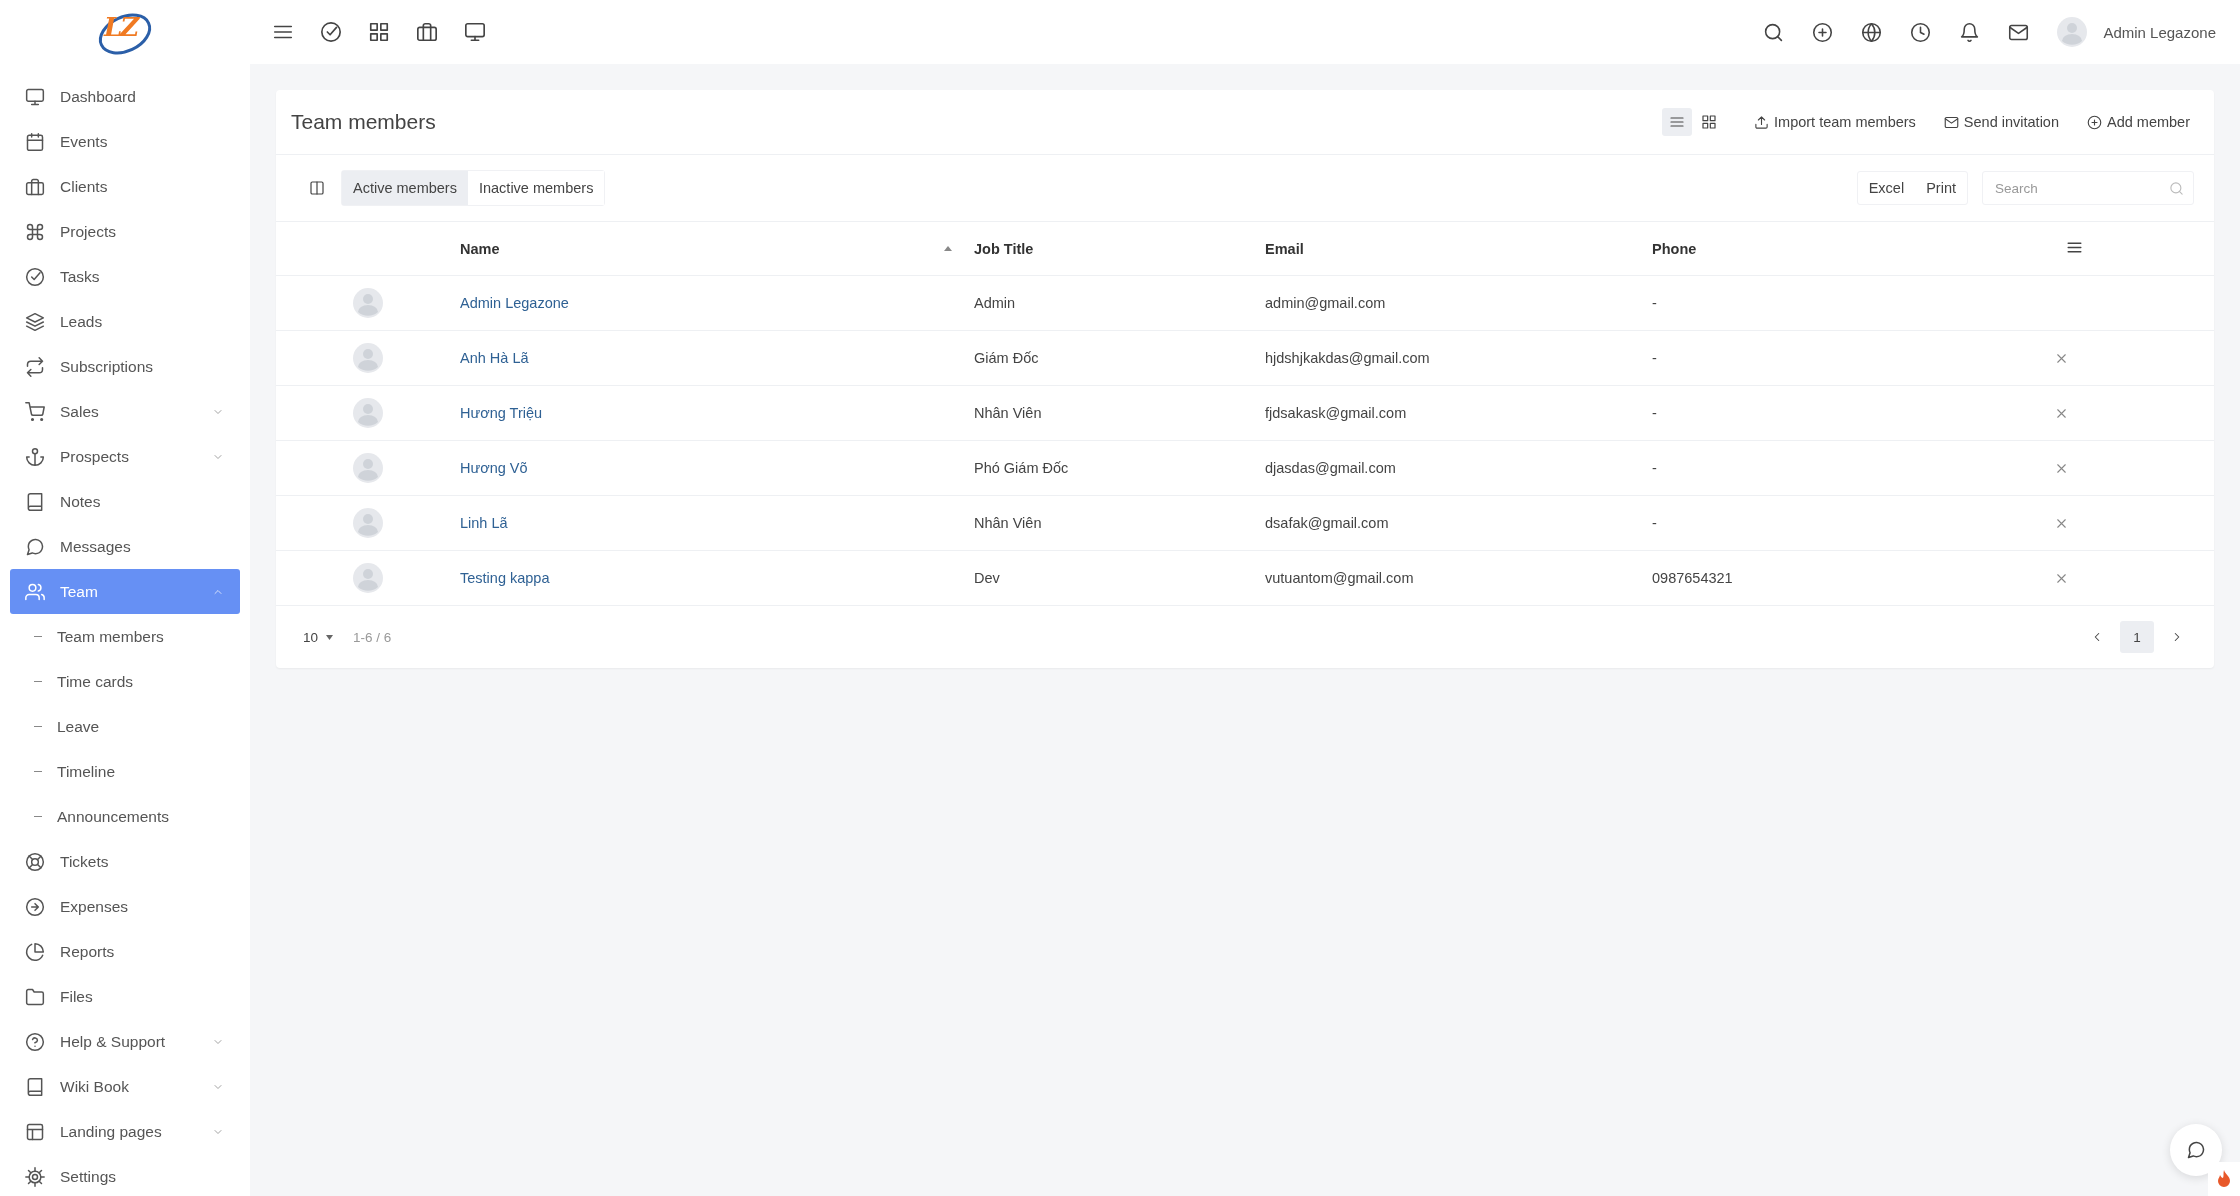 This screenshot has width=2240, height=1196. What do you see at coordinates (479, 523) in the screenshot?
I see `member-name-link: Linh Lã` at bounding box center [479, 523].